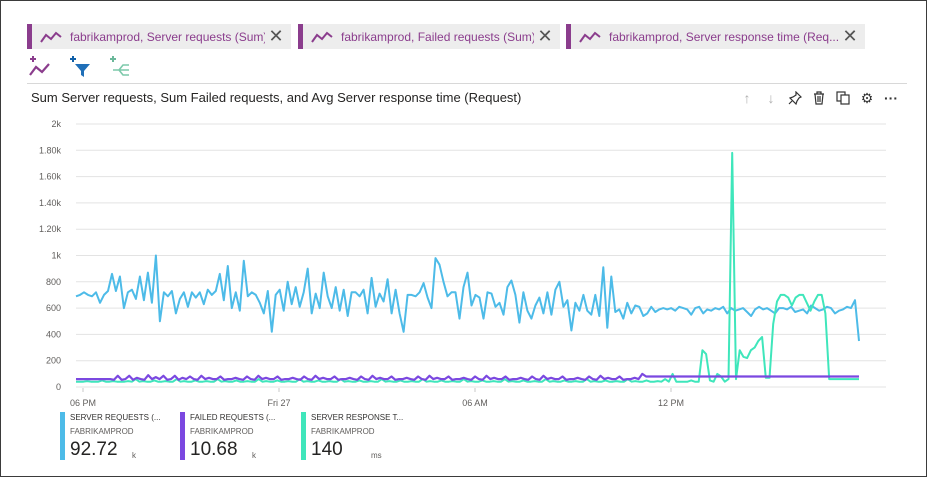 The height and width of the screenshot is (477, 927). I want to click on metric-pill-label: fabrikamprod, Failed requests (Sum), so click(437, 36).